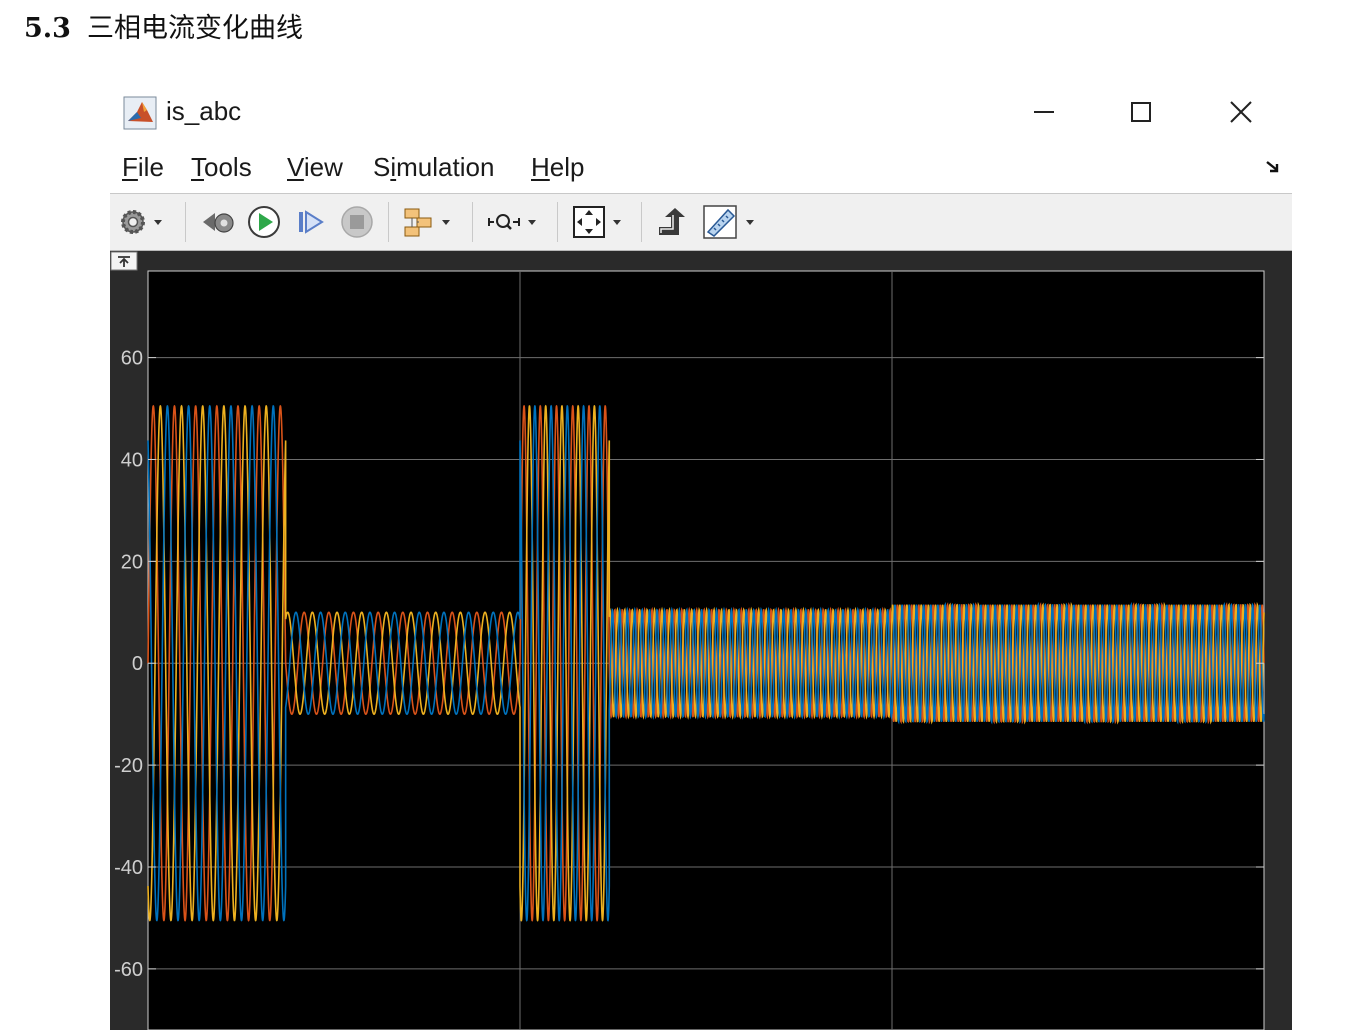 This screenshot has width=1361, height=1030. I want to click on matlab-app-icon, so click(140, 113).